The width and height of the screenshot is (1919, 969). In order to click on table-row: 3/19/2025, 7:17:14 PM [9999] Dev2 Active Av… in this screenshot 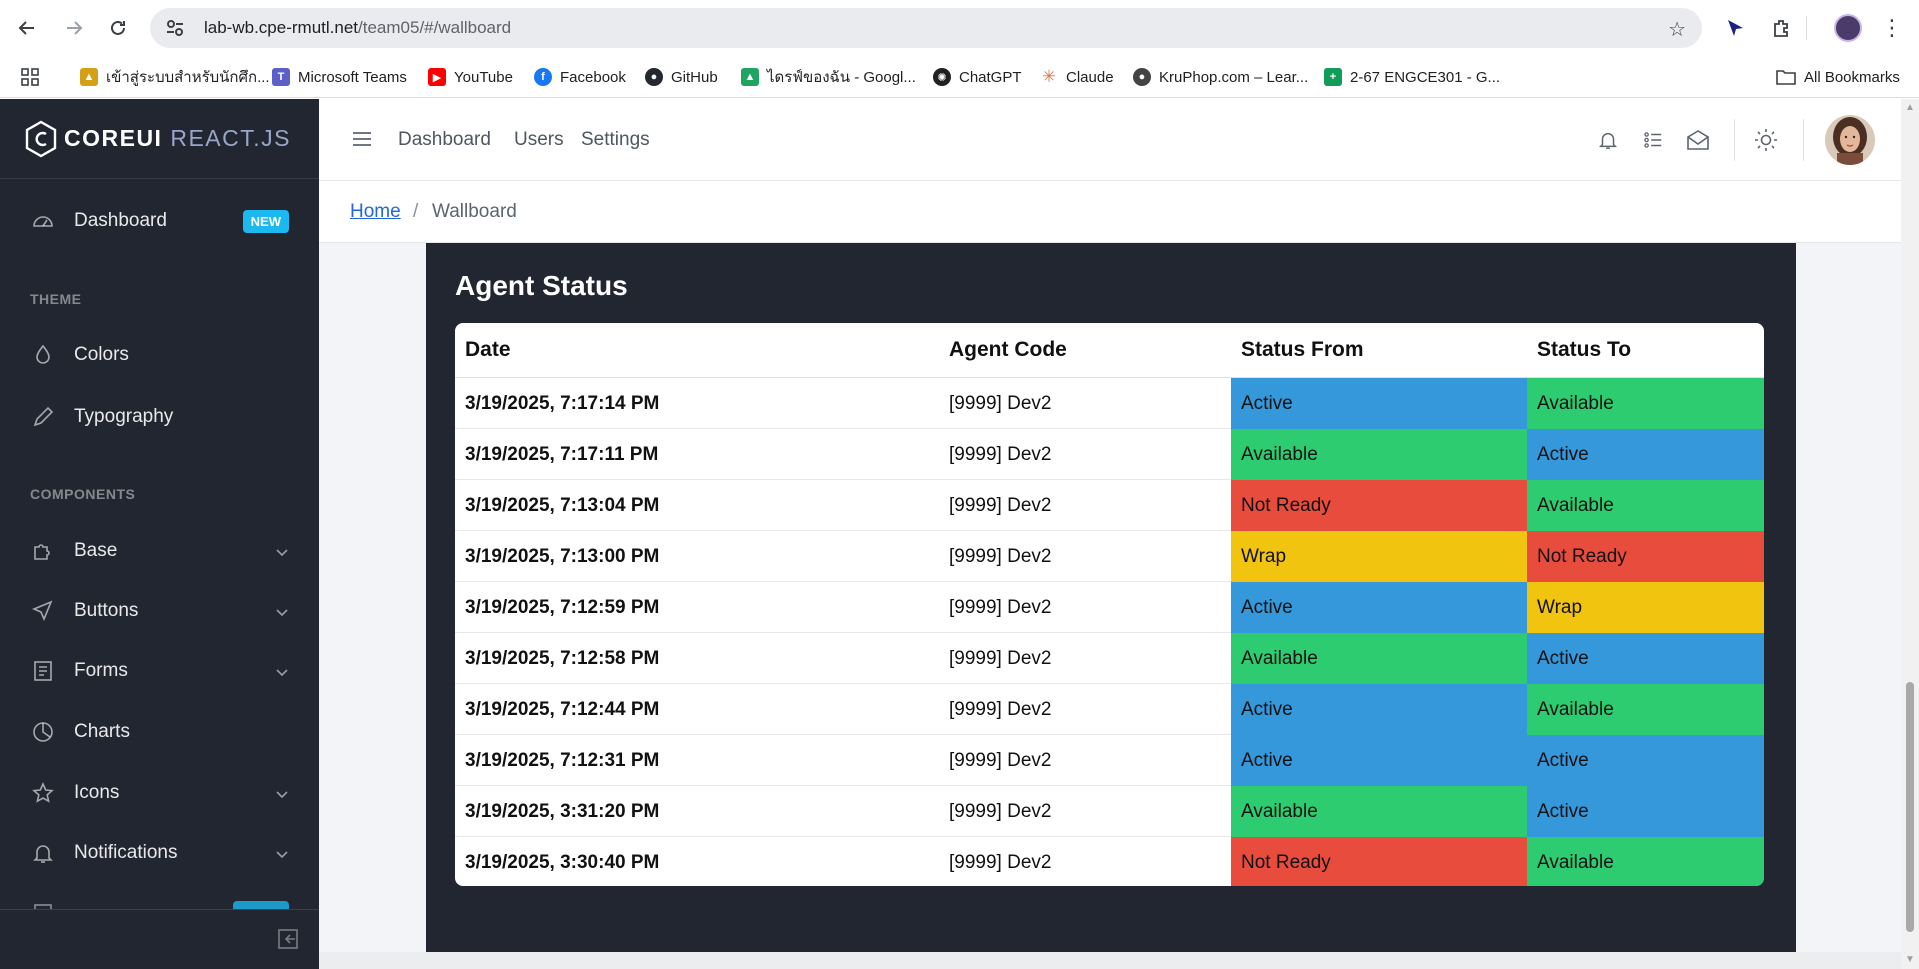, I will do `click(1109, 403)`.